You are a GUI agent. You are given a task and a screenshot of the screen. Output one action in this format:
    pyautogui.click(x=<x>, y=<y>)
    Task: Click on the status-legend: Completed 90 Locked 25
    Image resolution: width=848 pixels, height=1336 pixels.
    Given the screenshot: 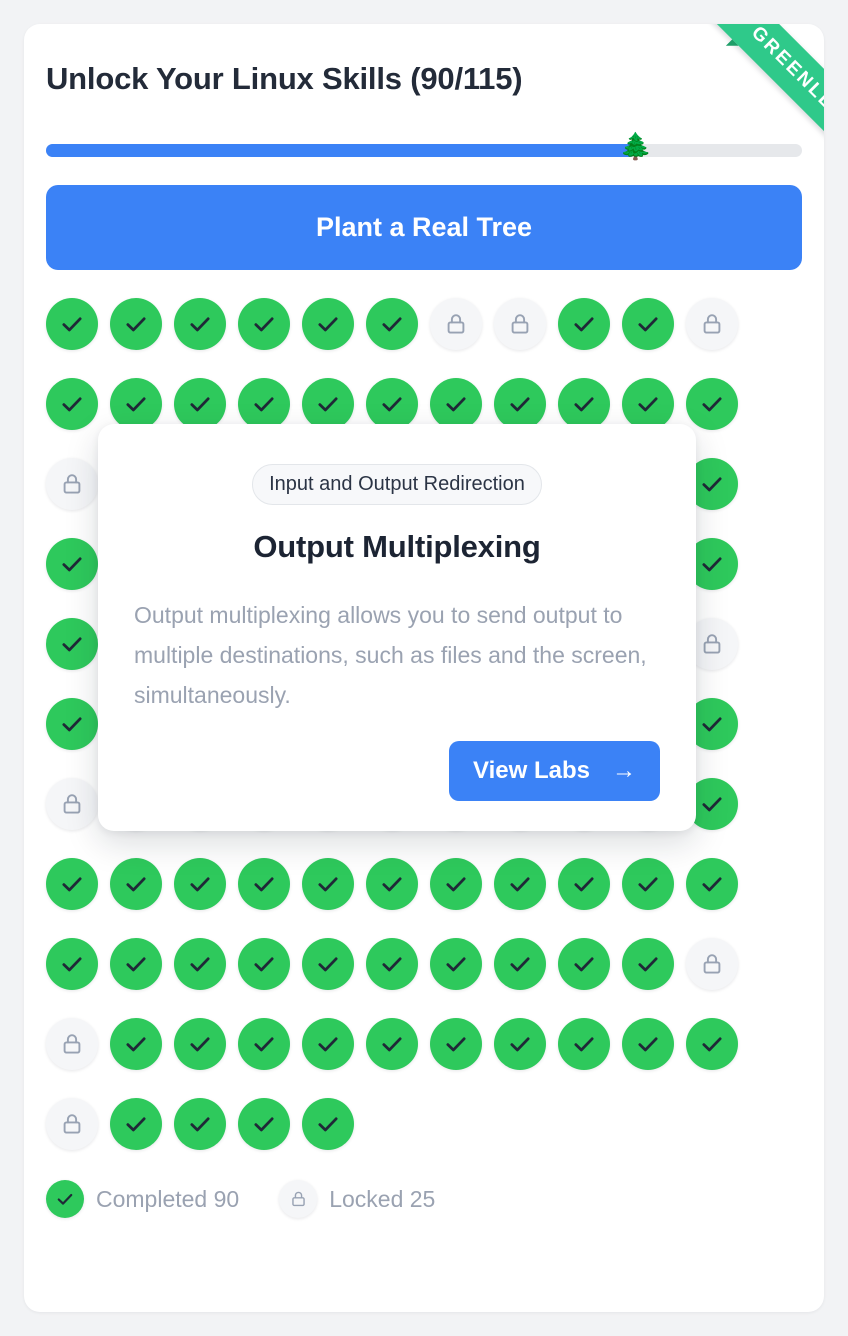 What is the action you would take?
    pyautogui.click(x=424, y=1199)
    